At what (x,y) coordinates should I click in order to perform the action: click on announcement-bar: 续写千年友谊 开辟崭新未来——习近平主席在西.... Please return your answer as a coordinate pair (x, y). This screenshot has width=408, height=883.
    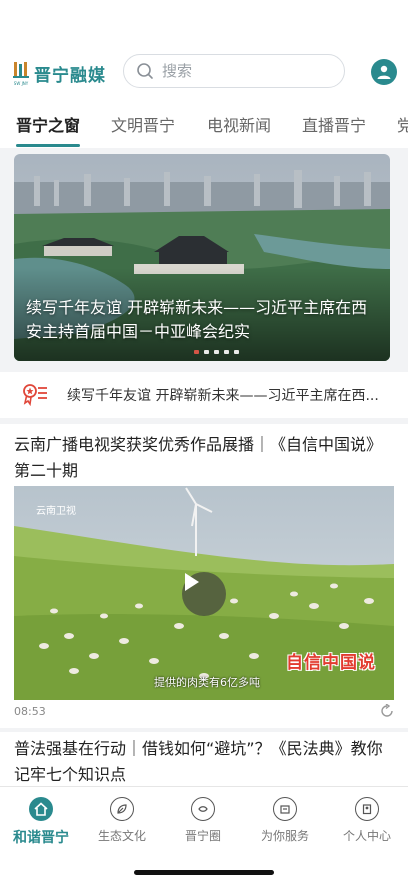
    Looking at the image, I should click on (204, 395).